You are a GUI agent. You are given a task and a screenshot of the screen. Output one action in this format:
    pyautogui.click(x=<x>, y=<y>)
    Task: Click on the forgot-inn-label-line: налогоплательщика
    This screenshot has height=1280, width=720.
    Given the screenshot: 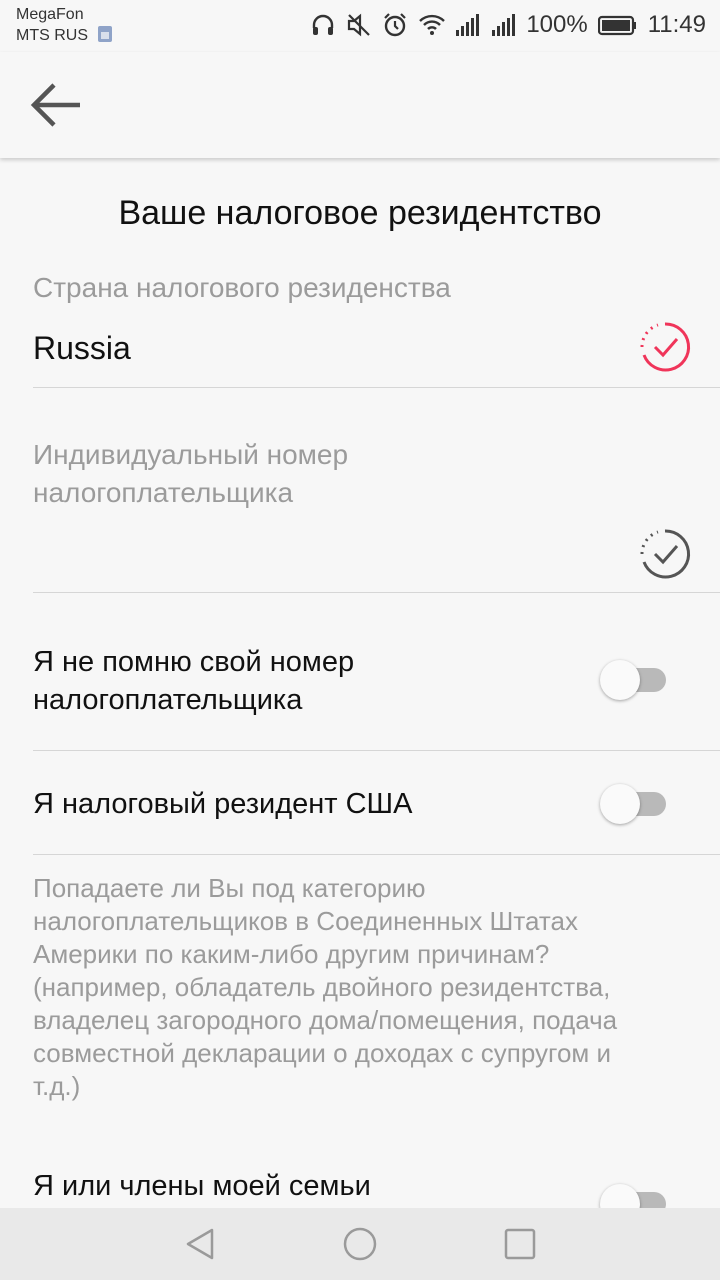 What is the action you would take?
    pyautogui.click(x=168, y=700)
    